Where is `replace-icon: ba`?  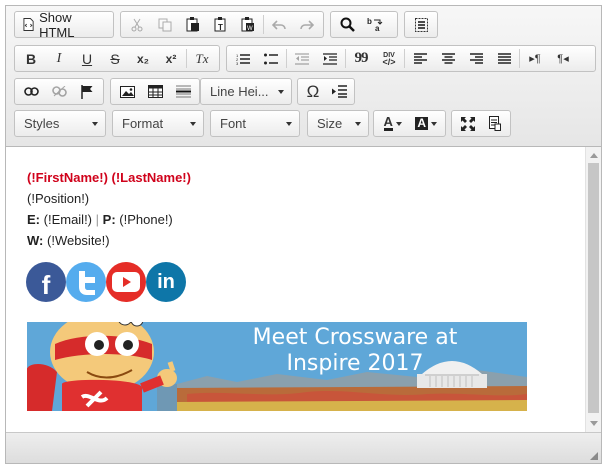 replace-icon: ba is located at coordinates (375, 24).